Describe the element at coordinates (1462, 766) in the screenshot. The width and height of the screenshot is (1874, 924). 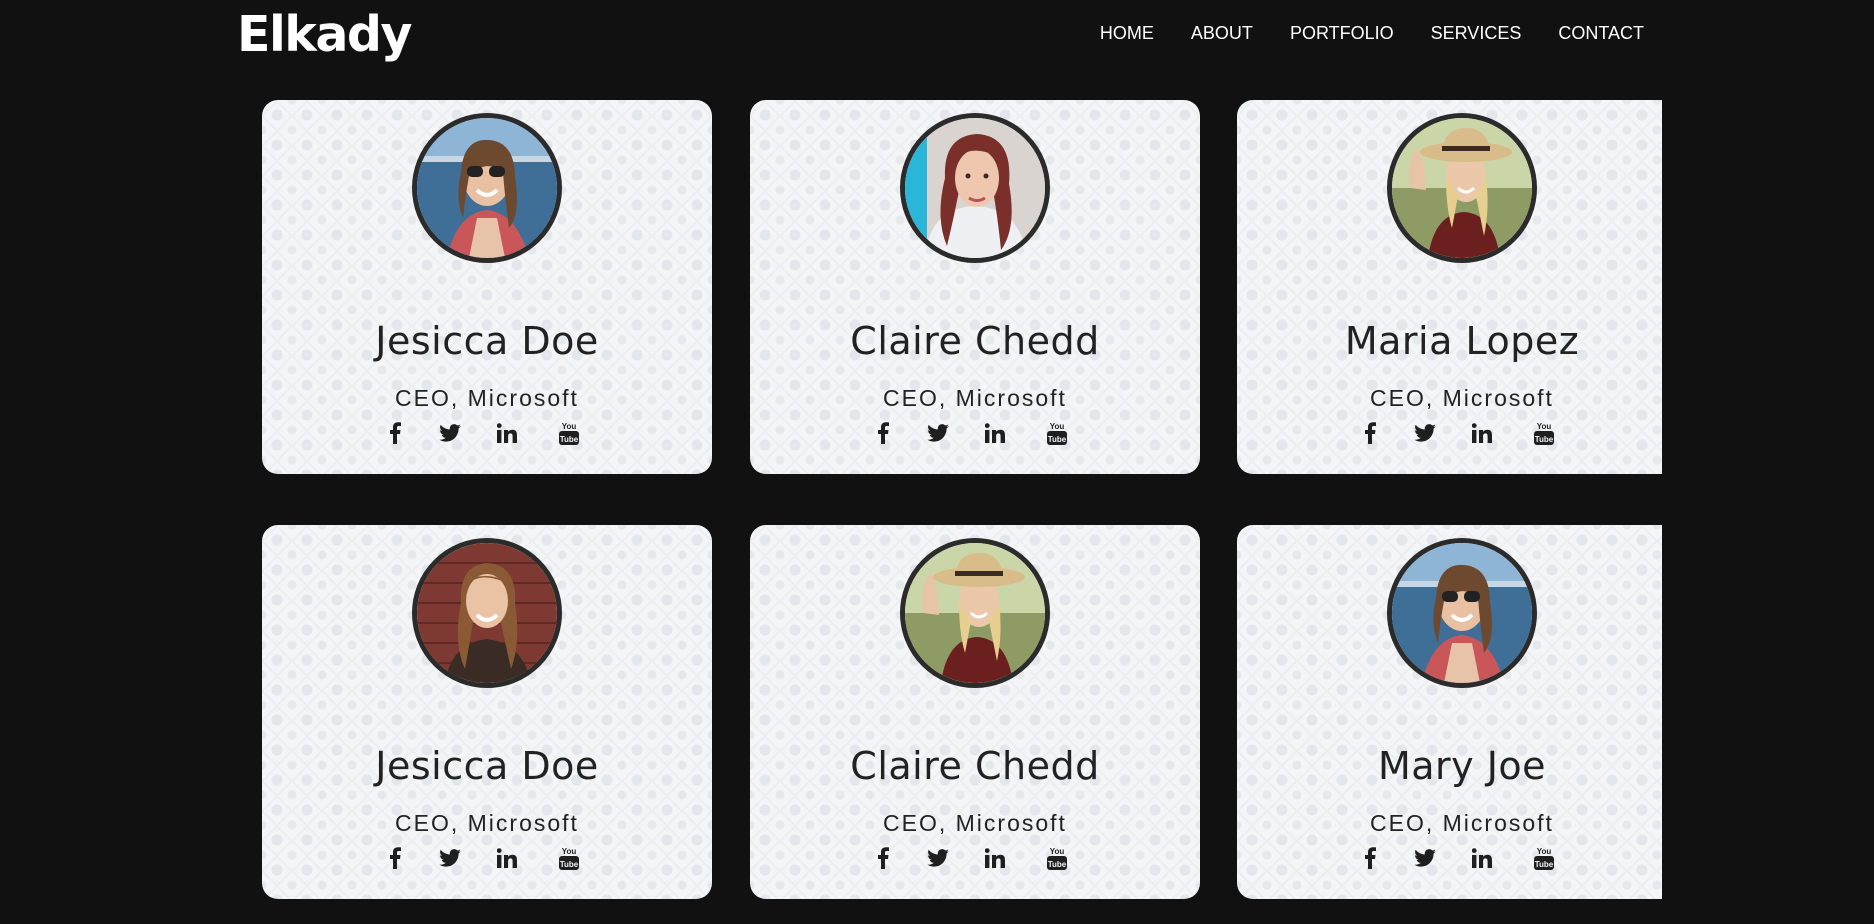
I see `member-name: Mary Joe` at that location.